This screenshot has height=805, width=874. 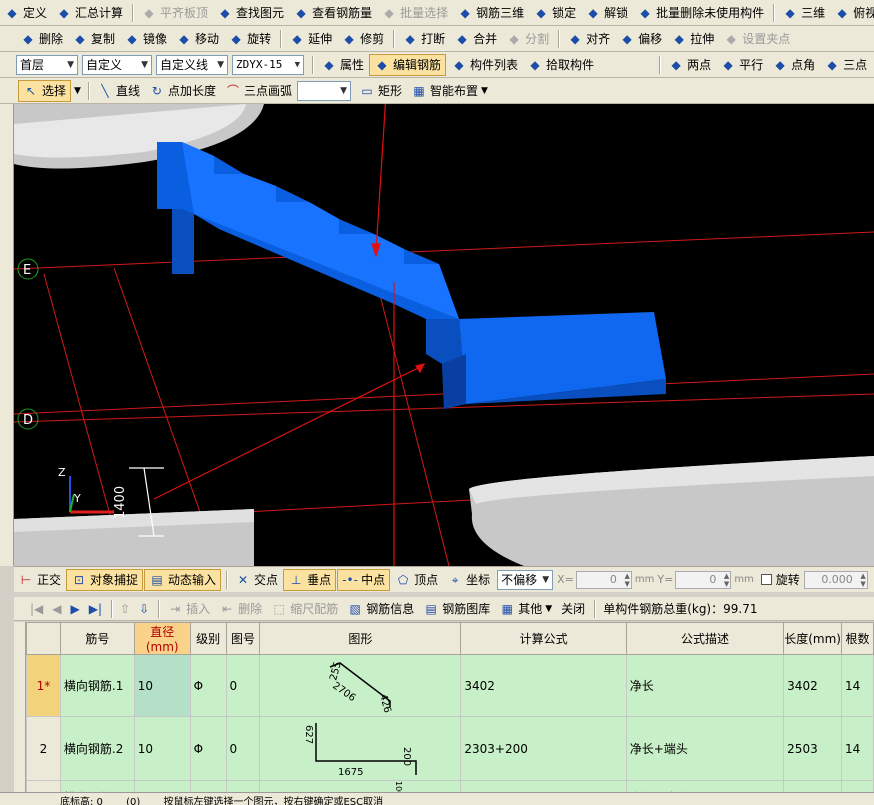 I want to click on main-button-8: ◆ 解锁, so click(x=606, y=13).